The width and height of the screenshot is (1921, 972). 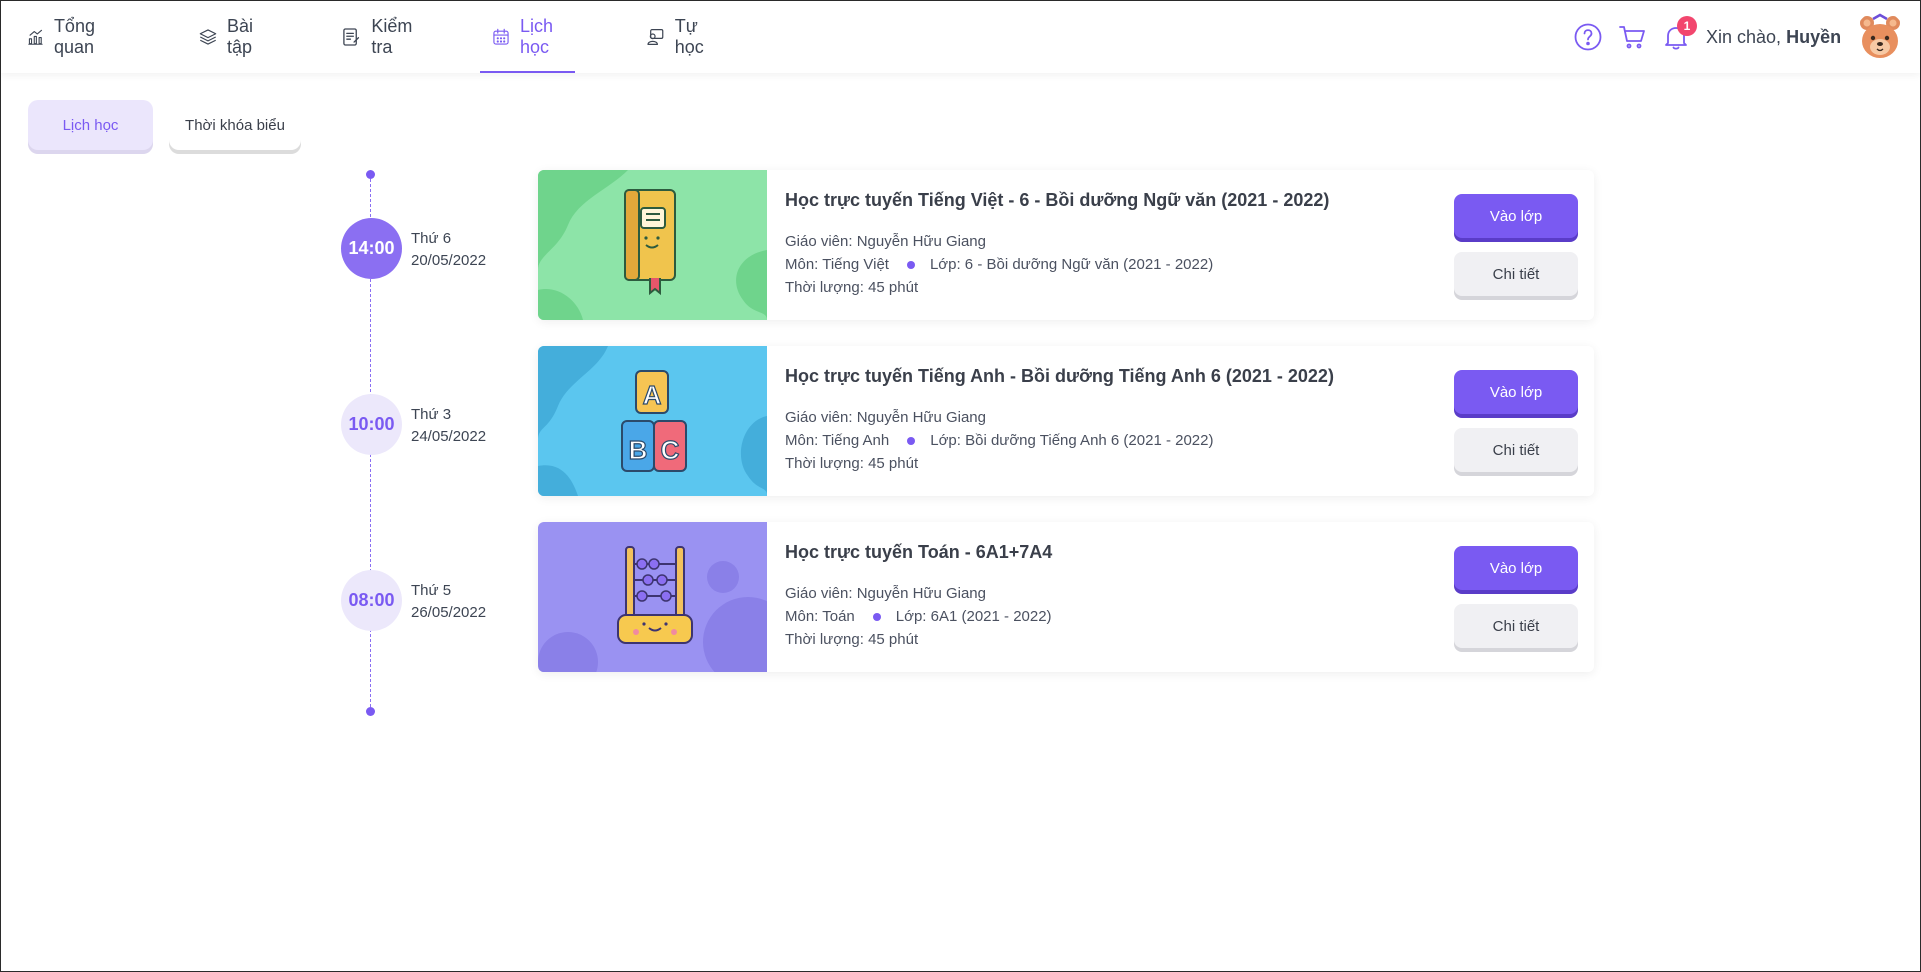 I want to click on date-block: Thứ 5 26/05/2022, so click(x=448, y=602).